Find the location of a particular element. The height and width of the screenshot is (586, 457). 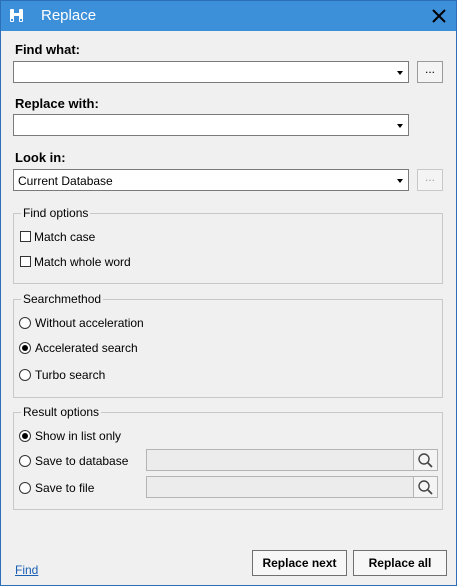

replace-all-button: Replace all is located at coordinates (400, 563).